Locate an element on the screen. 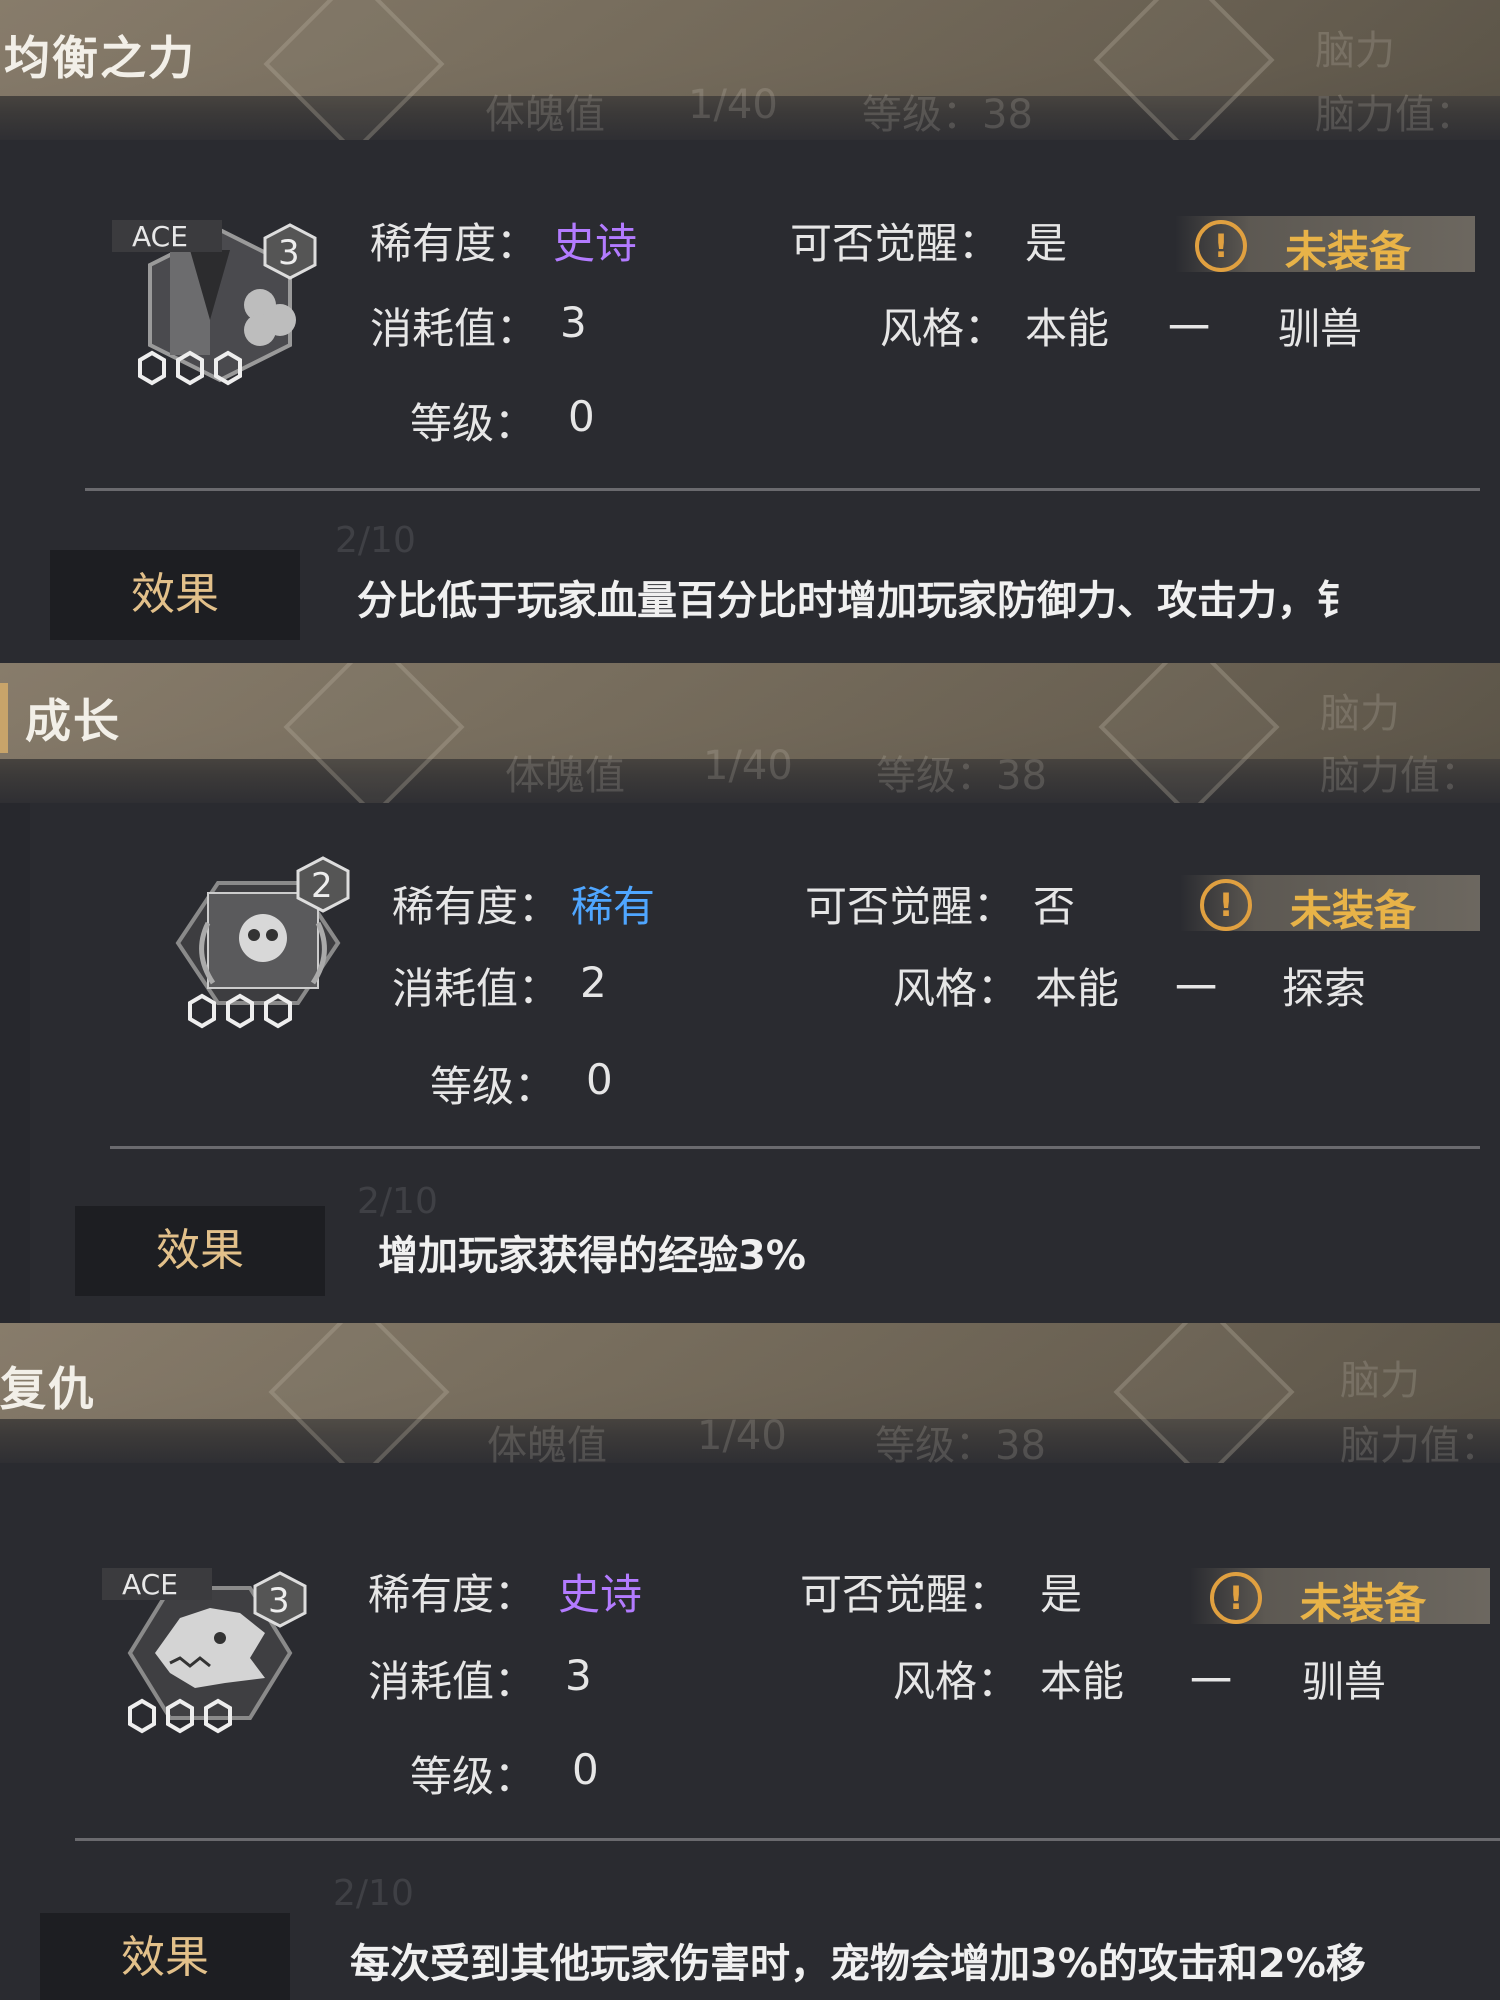 The height and width of the screenshot is (2000, 1500). card-emblem-icon: 2 is located at coordinates (262, 942).